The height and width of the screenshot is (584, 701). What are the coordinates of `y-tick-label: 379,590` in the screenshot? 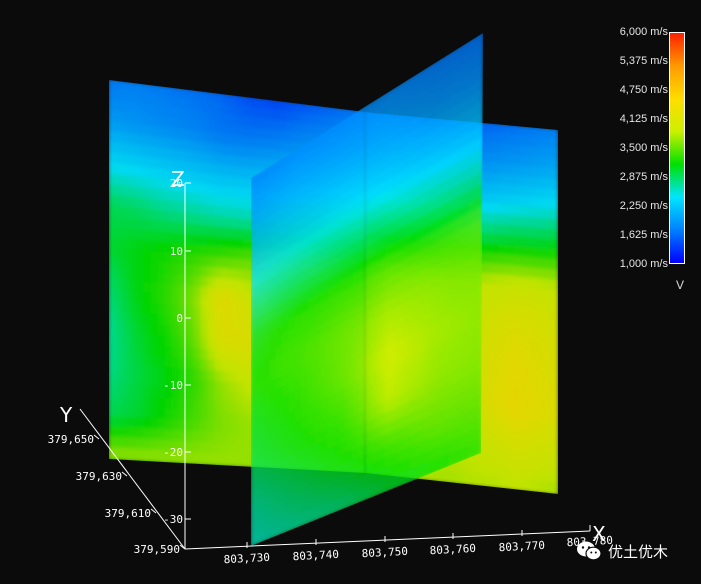 It's located at (157, 549).